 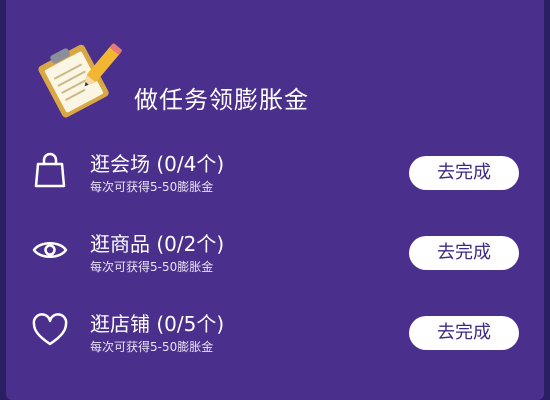 I want to click on task-title: 逛会场 (0/4个), so click(x=157, y=164).